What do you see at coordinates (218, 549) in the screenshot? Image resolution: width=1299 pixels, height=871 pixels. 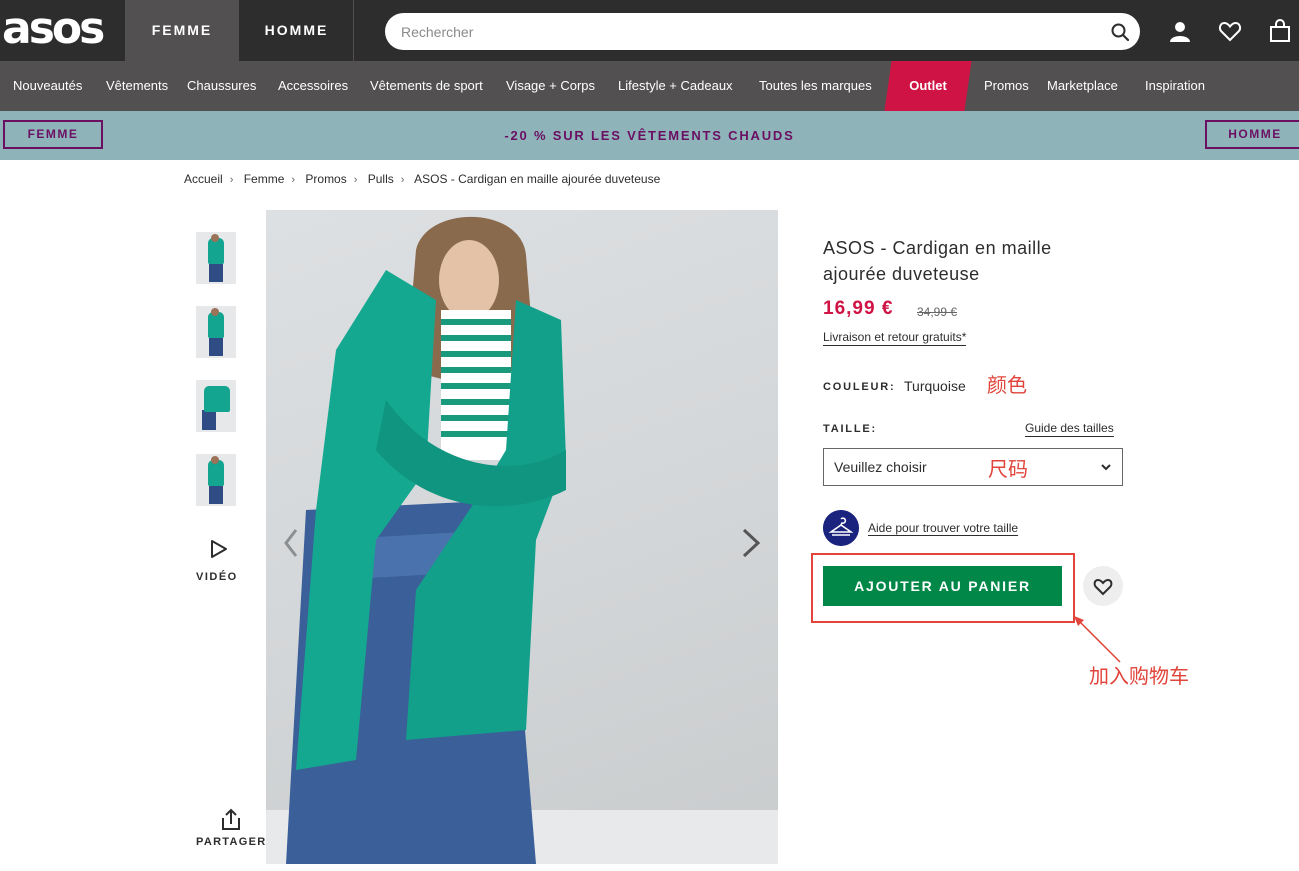 I see `play-icon` at bounding box center [218, 549].